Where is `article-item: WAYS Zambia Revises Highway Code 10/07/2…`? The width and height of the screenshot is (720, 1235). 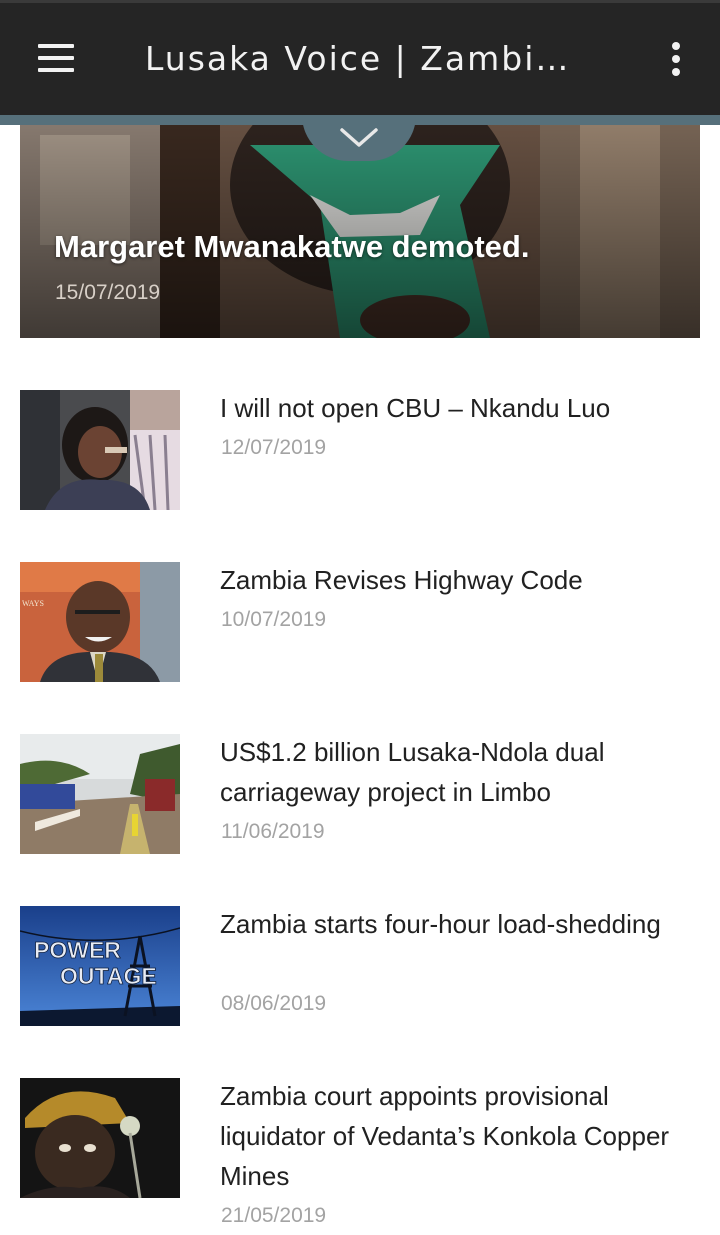 article-item: WAYS Zambia Revises Highway Code 10/07/2… is located at coordinates (360, 622).